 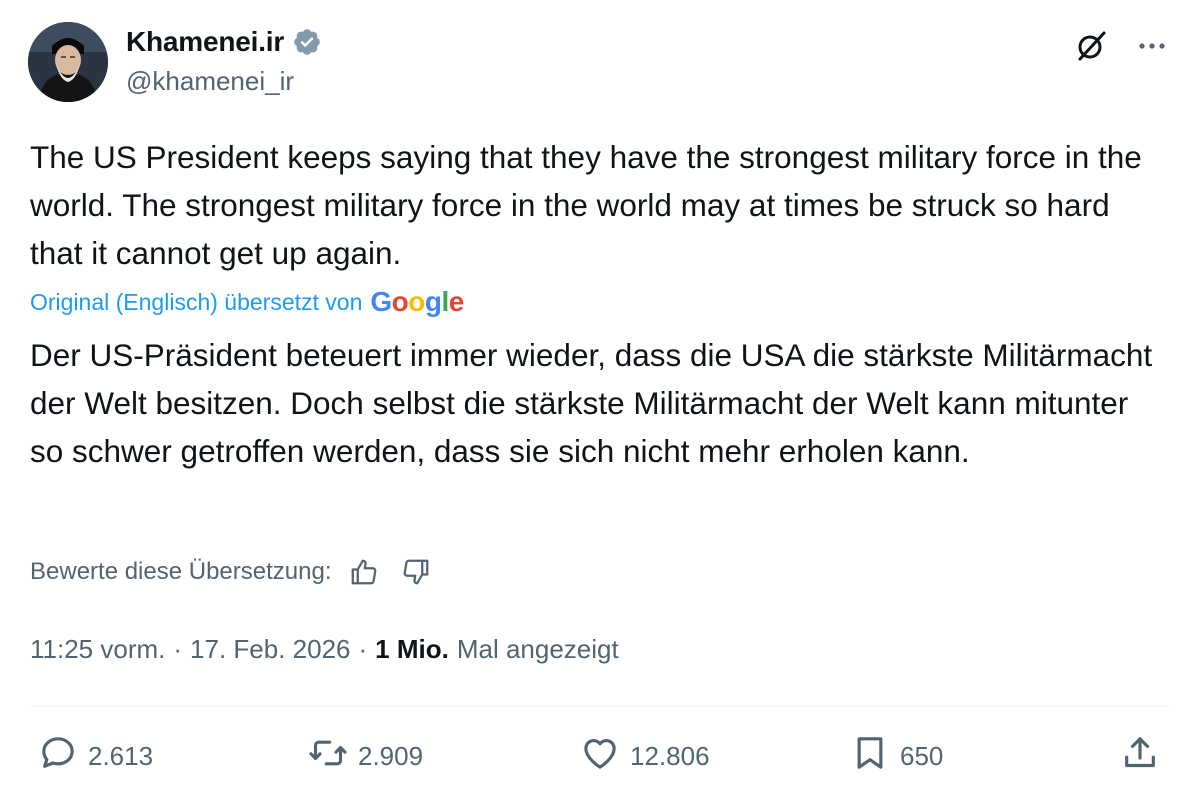 I want to click on repost-icon, so click(x=328, y=756).